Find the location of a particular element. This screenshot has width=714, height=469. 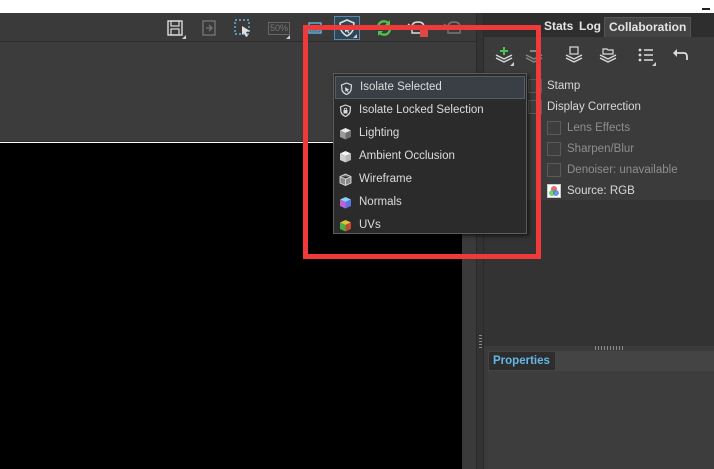

undo-icon is located at coordinates (680, 54).